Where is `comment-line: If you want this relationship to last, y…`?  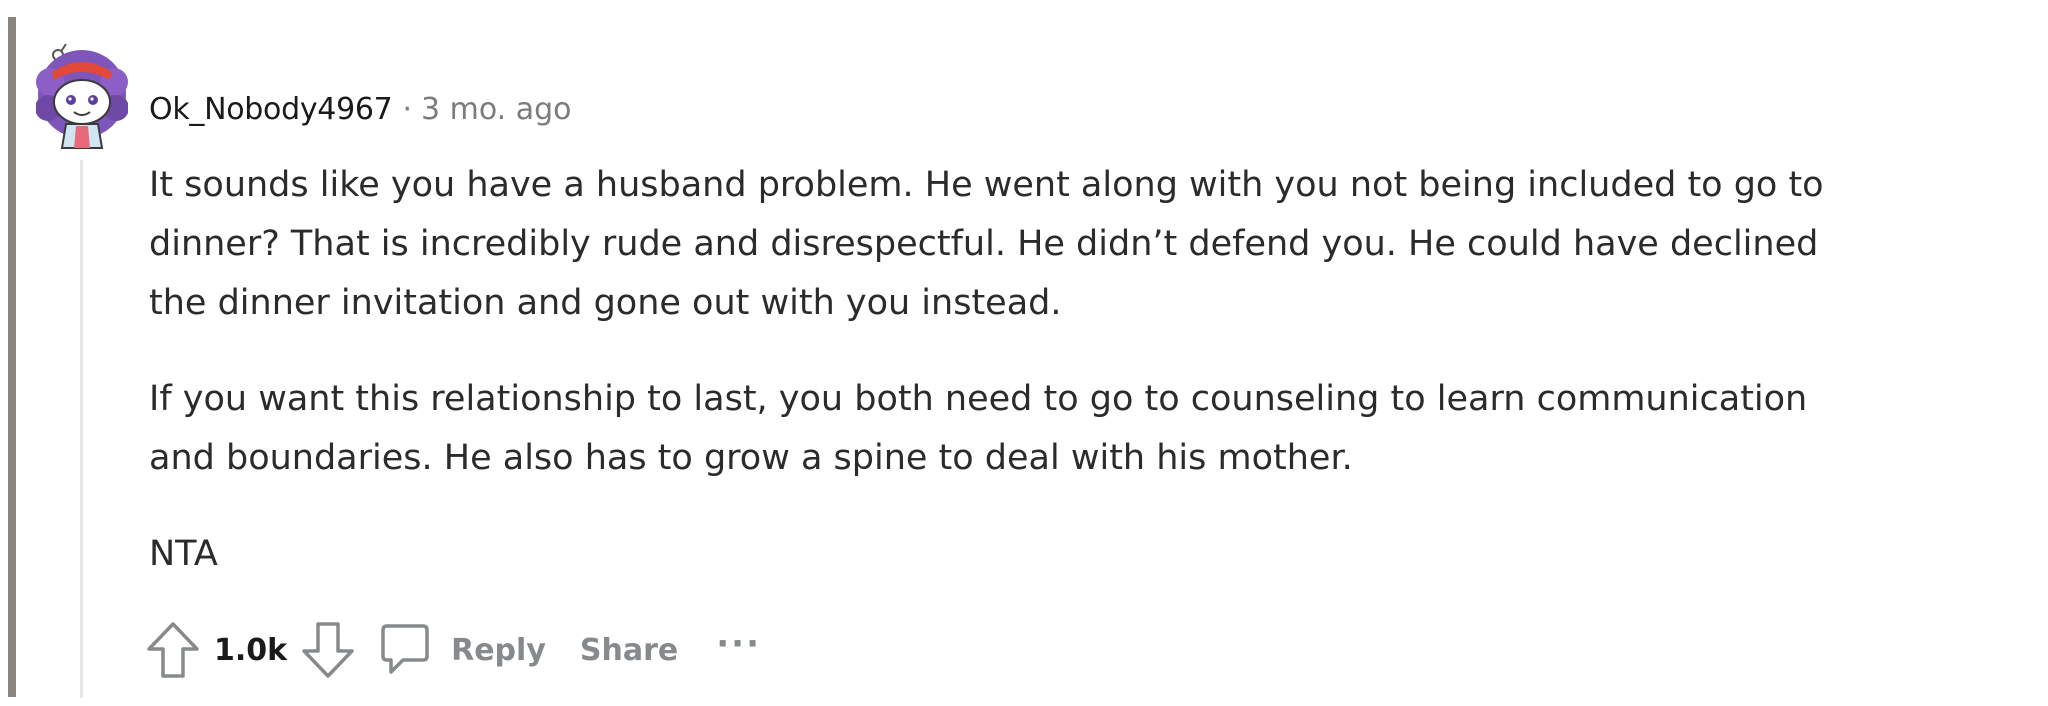 comment-line: If you want this relationship to last, y… is located at coordinates (978, 399).